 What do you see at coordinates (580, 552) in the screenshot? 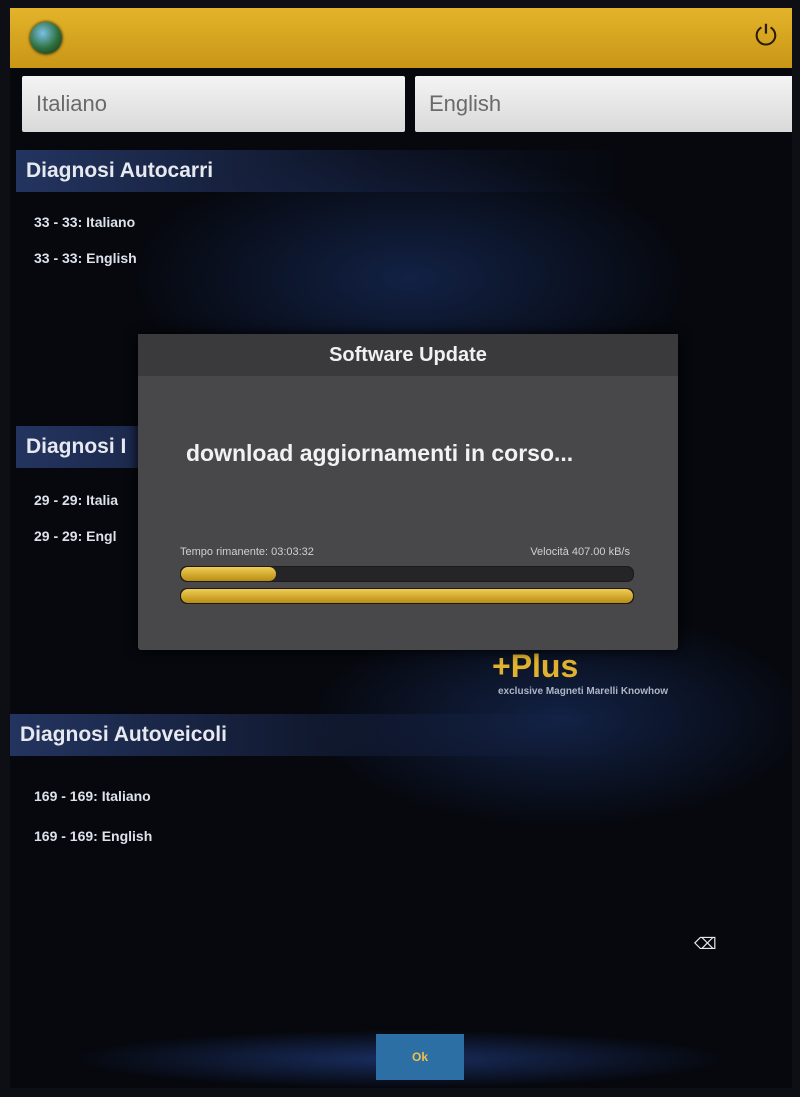
I see `download-speed: Velocità 407.00 kB/s` at bounding box center [580, 552].